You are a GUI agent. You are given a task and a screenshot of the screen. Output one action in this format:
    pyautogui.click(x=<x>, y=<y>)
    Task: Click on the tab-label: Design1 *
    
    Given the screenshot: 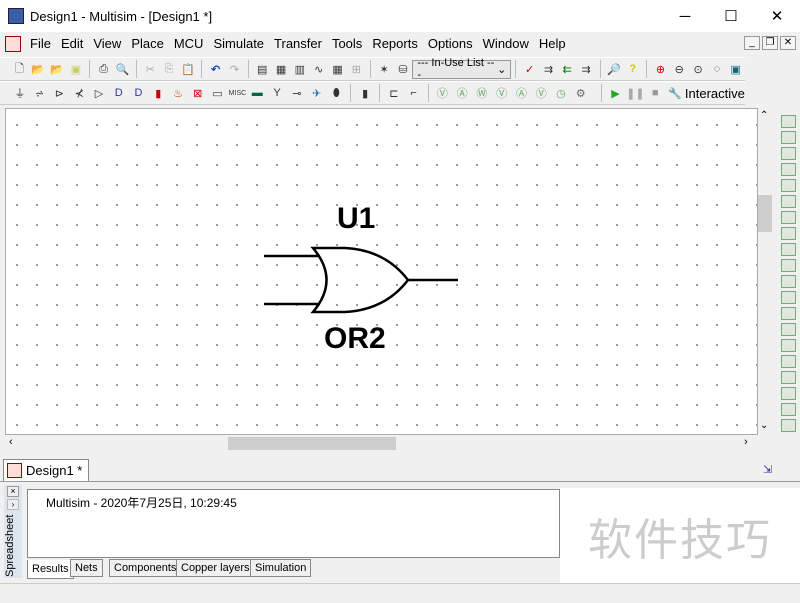 What is the action you would take?
    pyautogui.click(x=54, y=470)
    